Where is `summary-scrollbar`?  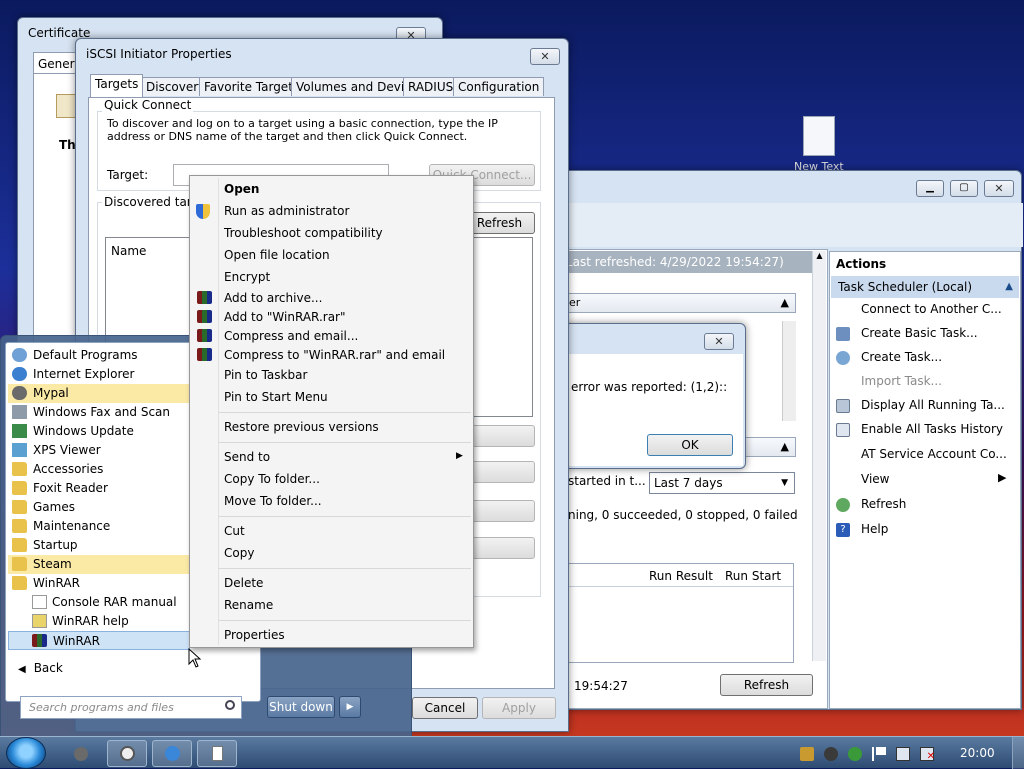
summary-scrollbar is located at coordinates (789, 371).